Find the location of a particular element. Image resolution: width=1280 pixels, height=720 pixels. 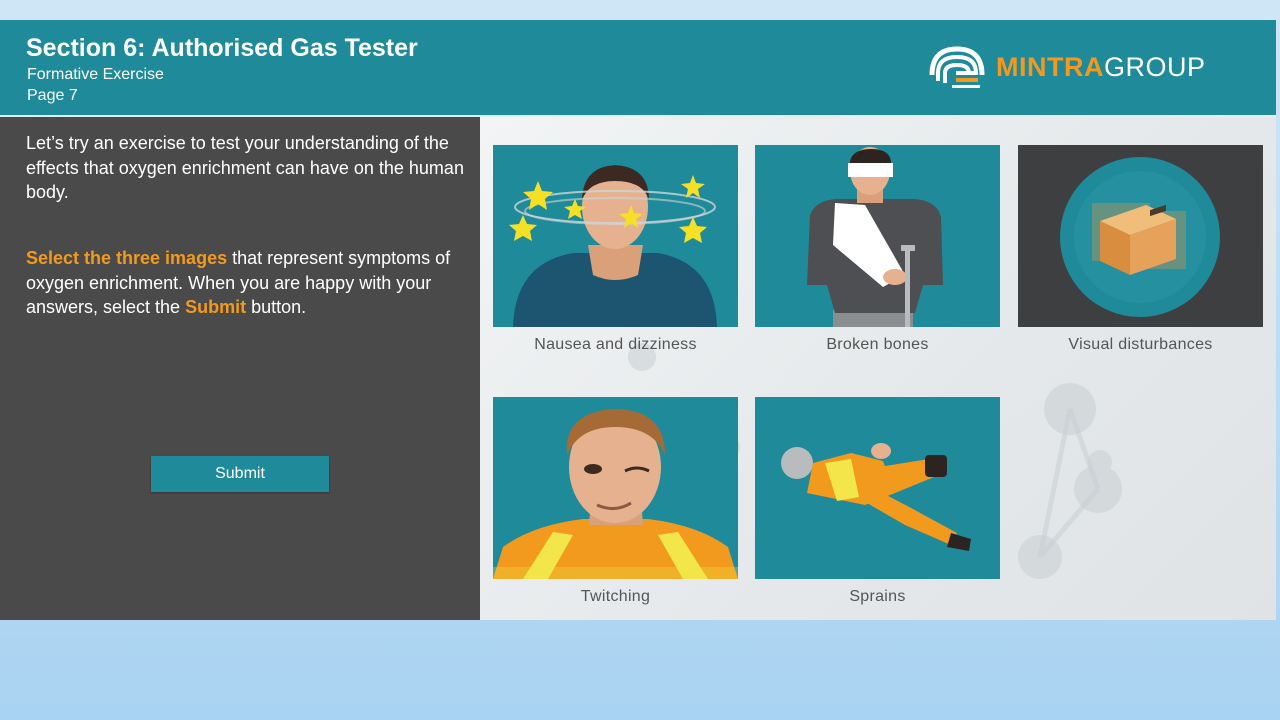

mintra-logo-icon is located at coordinates (957, 67).